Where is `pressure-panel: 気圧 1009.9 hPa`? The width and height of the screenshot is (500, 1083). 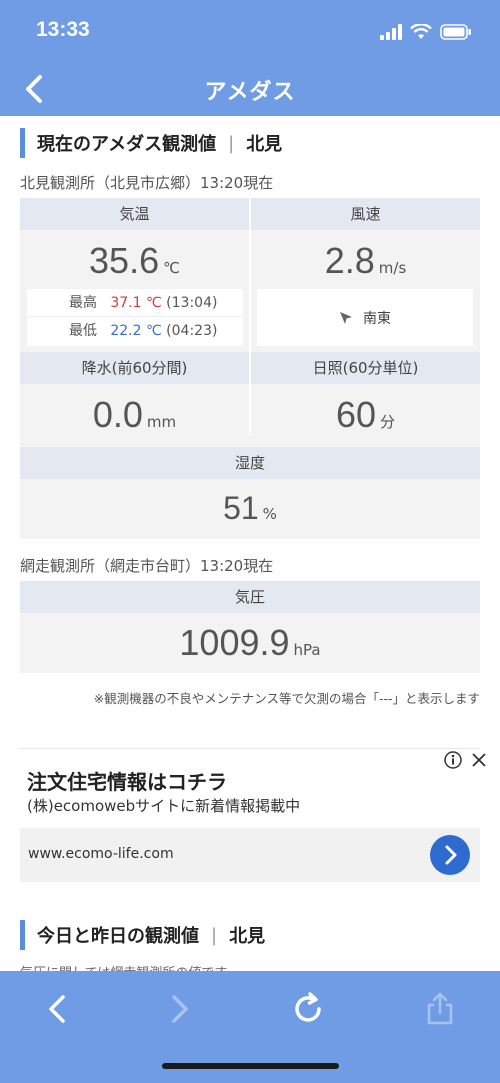
pressure-panel: 気圧 1009.9 hPa is located at coordinates (250, 627).